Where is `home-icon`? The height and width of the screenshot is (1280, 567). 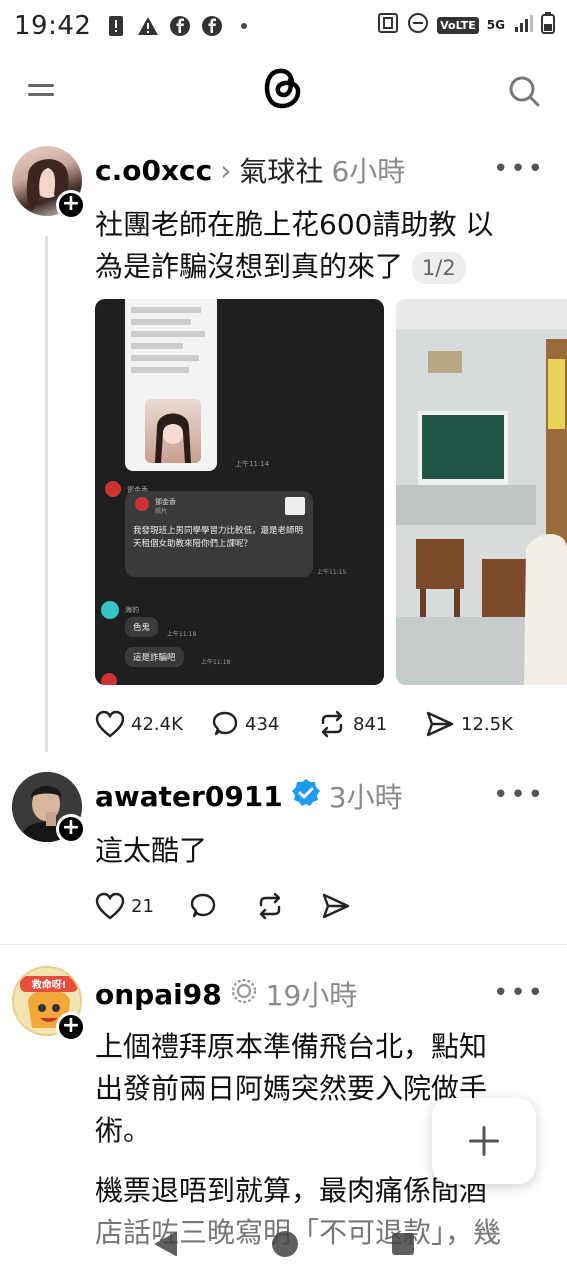 home-icon is located at coordinates (285, 1246).